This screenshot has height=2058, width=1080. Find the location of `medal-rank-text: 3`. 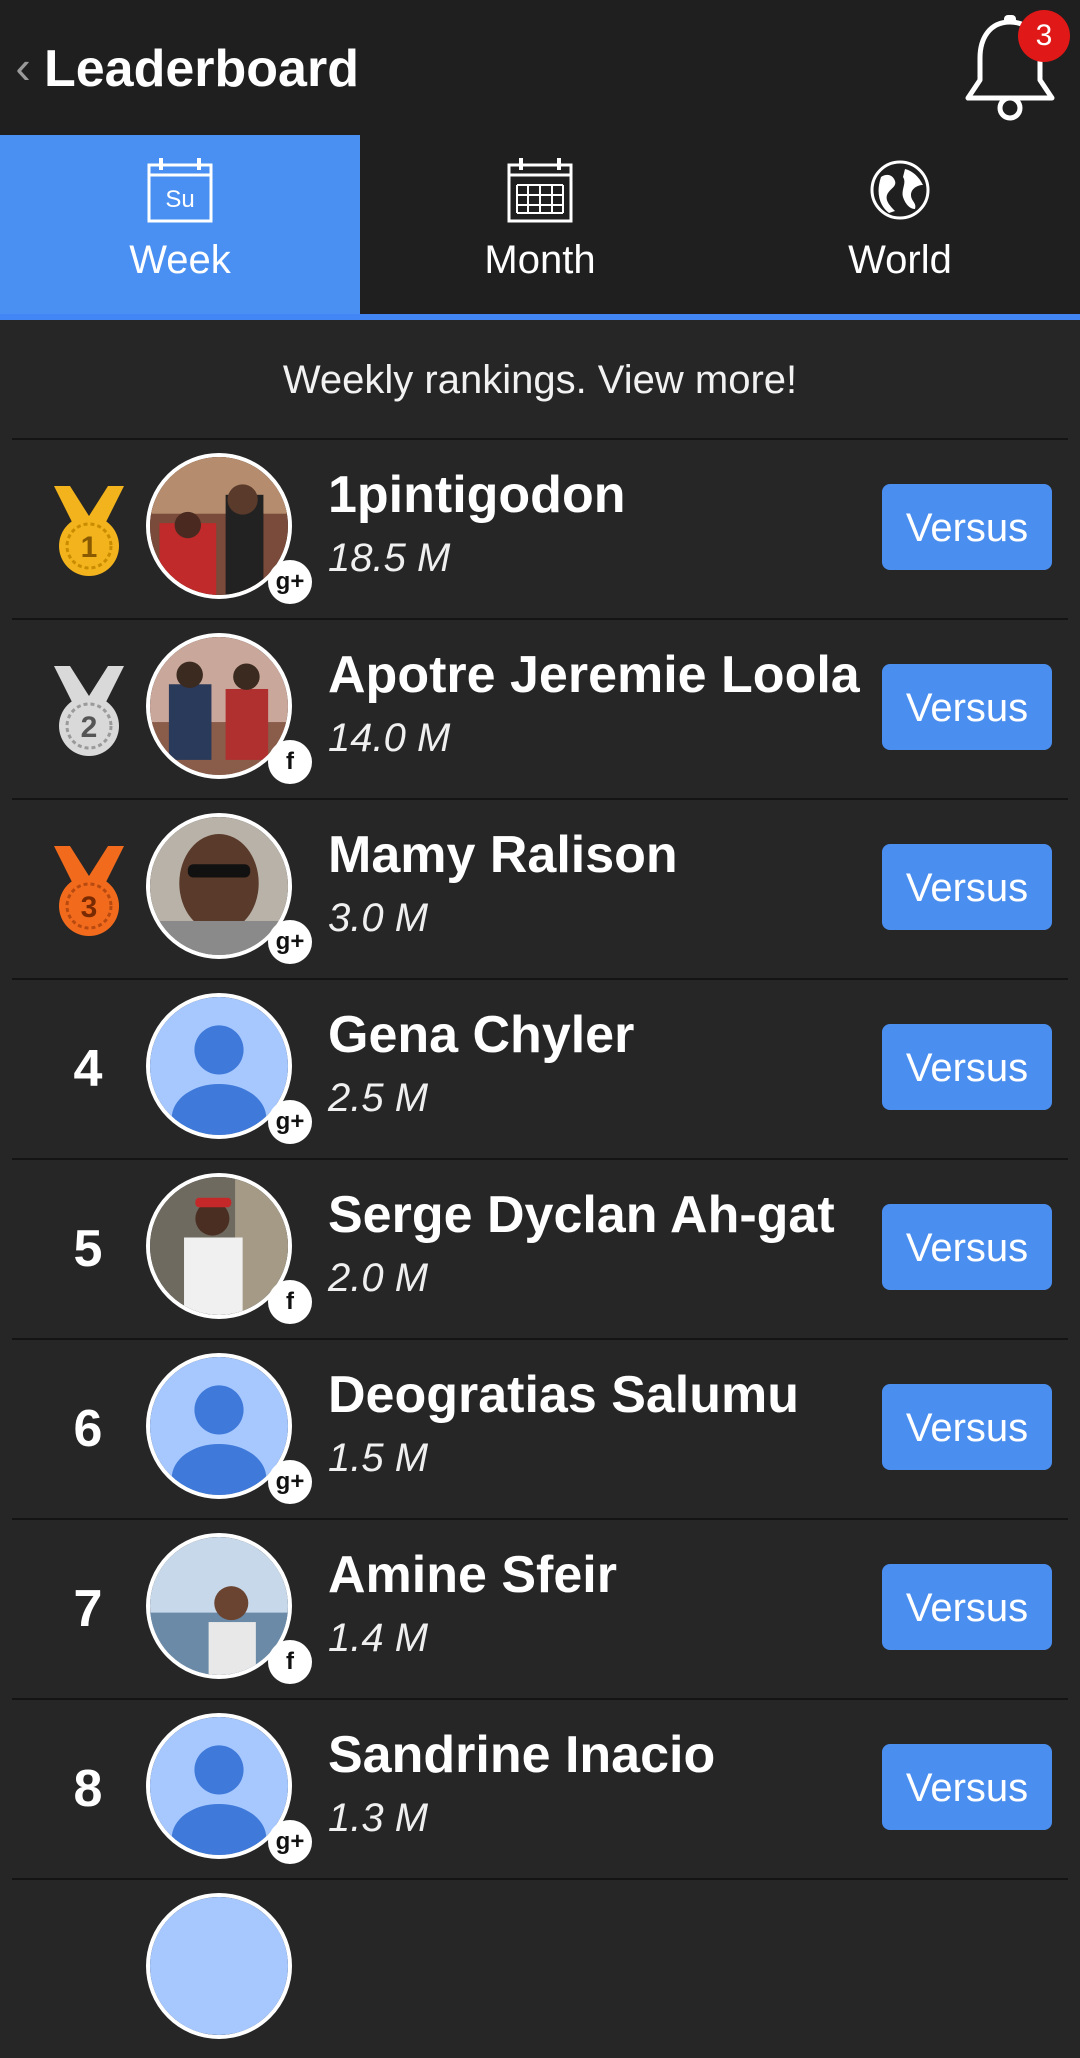

medal-rank-text: 3 is located at coordinates (89, 907).